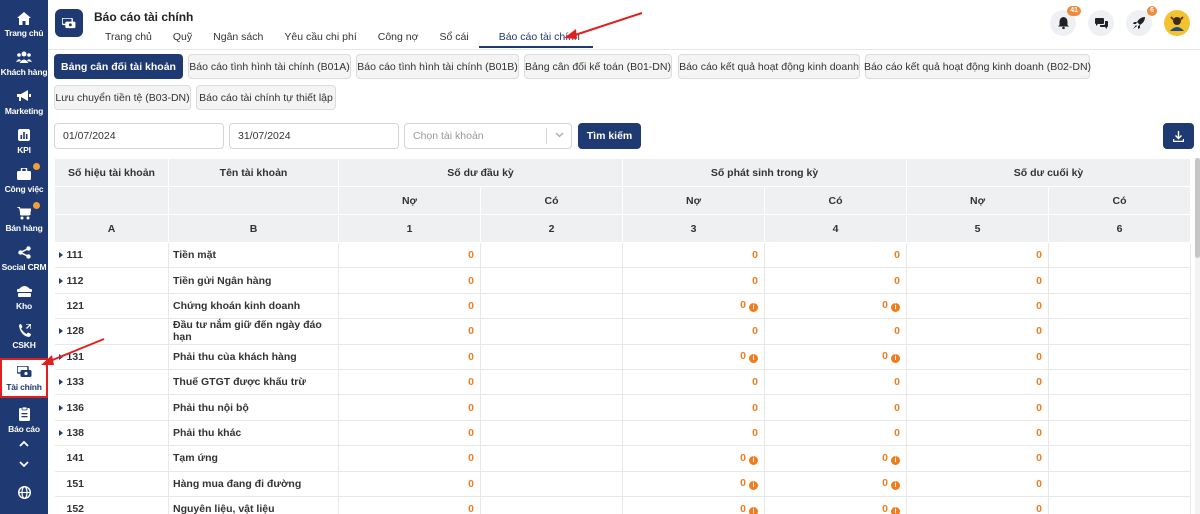 This screenshot has width=1200, height=514. Describe the element at coordinates (609, 136) in the screenshot. I see `search-button: Tìm kiếm` at that location.